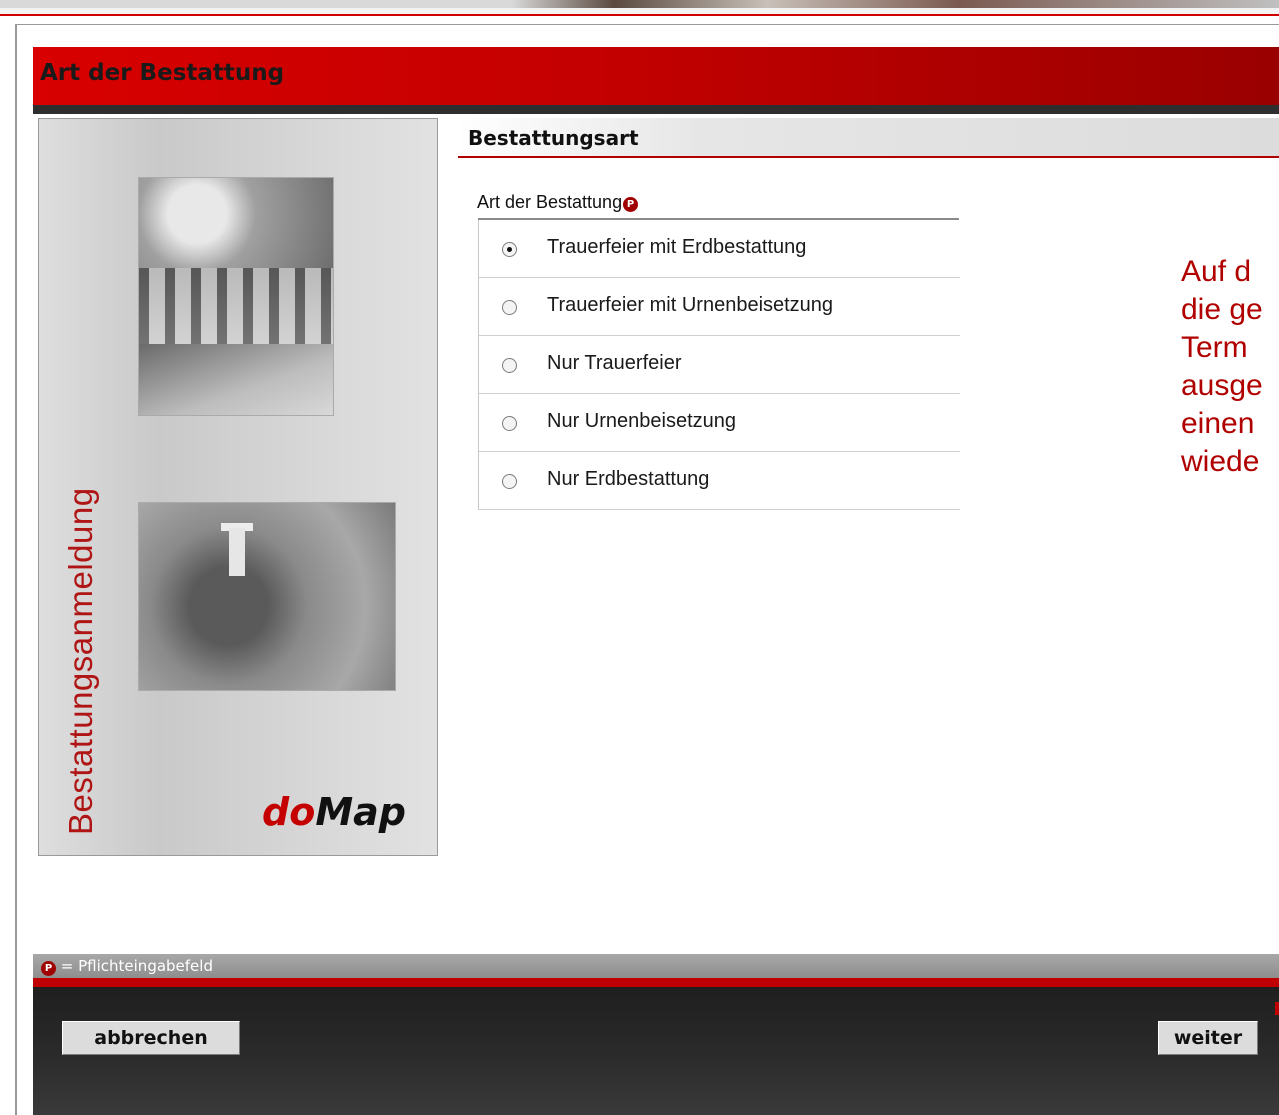  Describe the element at coordinates (719, 481) in the screenshot. I see `radio-option-nur-erdbestattung: Nur Erdbestattung` at that location.